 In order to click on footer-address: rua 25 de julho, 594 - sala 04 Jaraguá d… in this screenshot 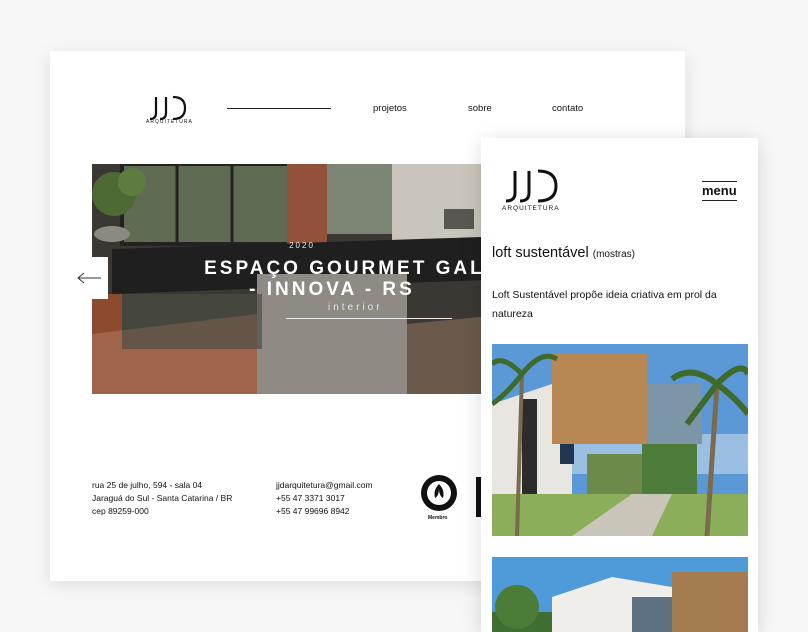, I will do `click(162, 498)`.